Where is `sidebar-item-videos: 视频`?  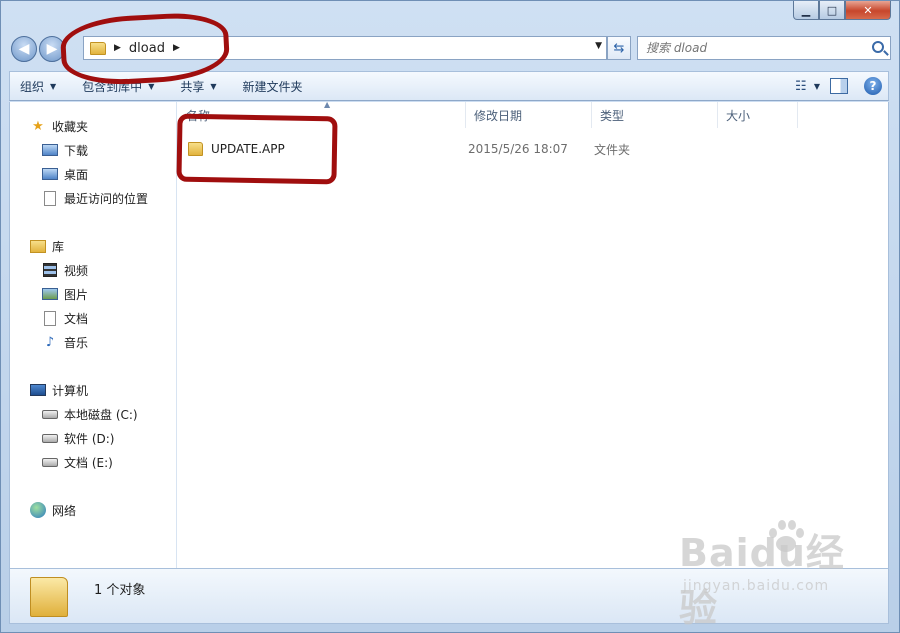 sidebar-item-videos: 视频 is located at coordinates (93, 270).